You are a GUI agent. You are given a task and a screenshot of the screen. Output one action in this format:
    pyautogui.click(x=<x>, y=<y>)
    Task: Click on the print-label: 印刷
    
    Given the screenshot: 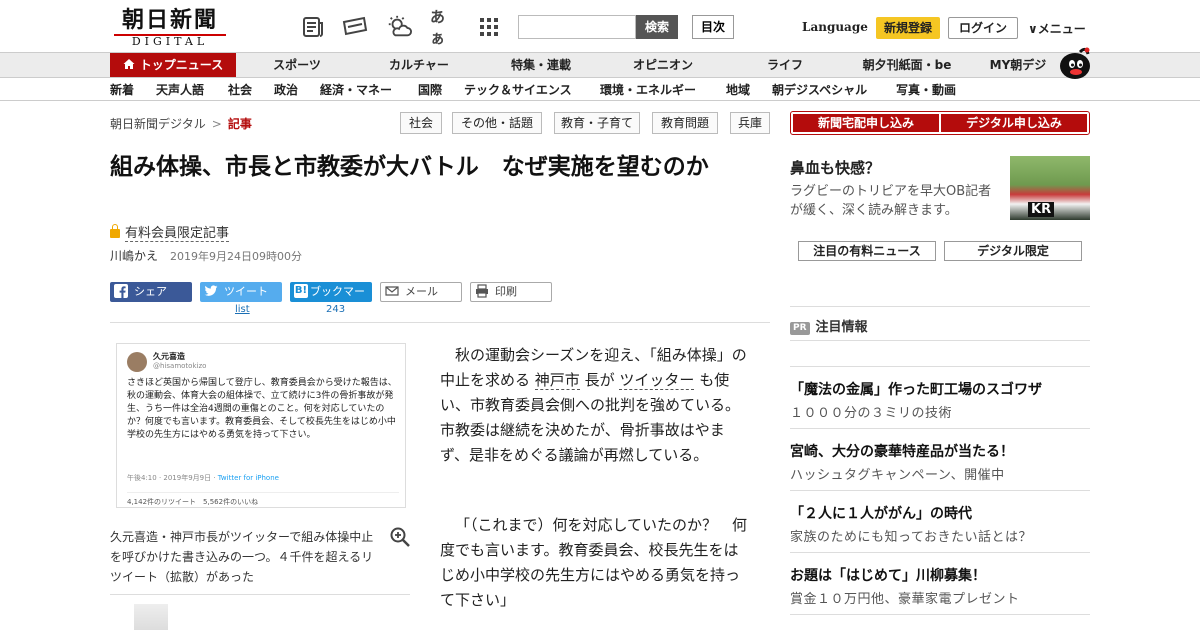 What is the action you would take?
    pyautogui.click(x=506, y=291)
    